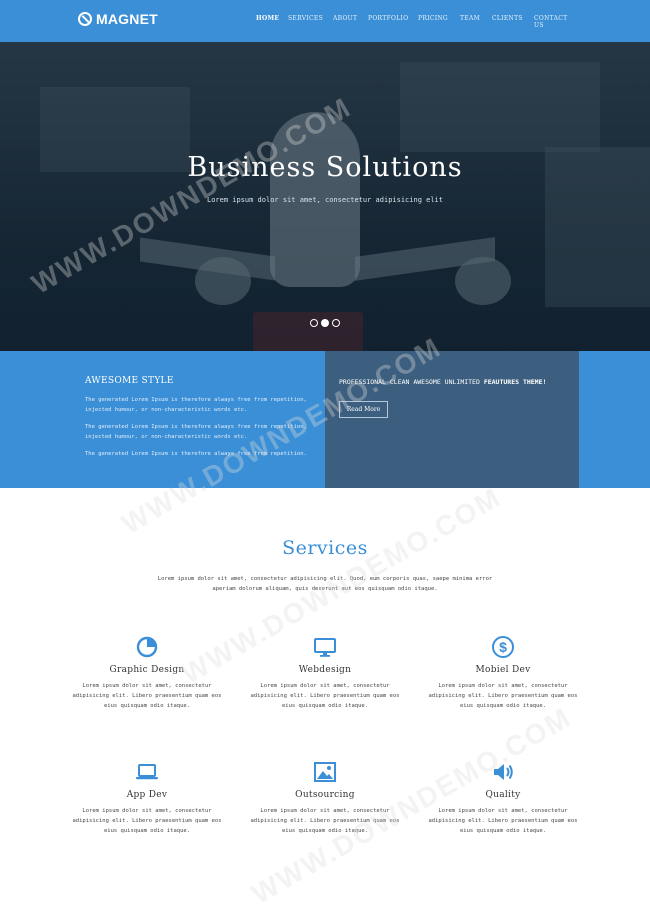 This screenshot has width=650, height=915. I want to click on service-name: Quality, so click(503, 795).